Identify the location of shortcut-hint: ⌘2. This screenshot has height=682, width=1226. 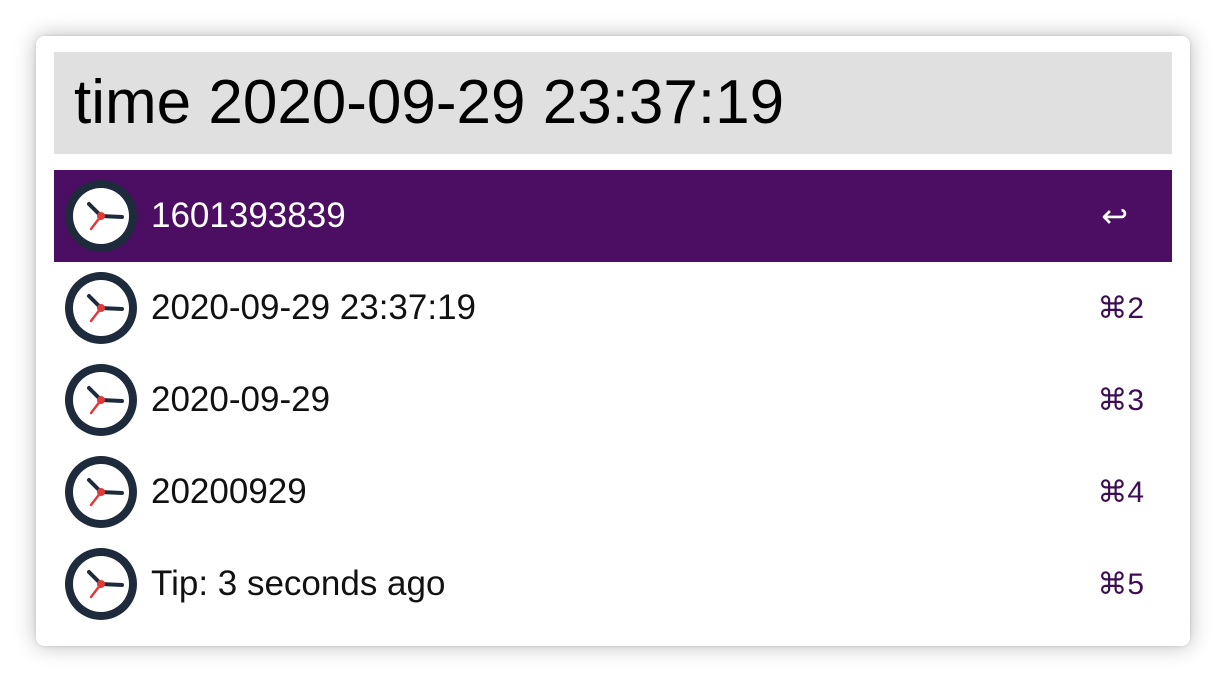
(1120, 308).